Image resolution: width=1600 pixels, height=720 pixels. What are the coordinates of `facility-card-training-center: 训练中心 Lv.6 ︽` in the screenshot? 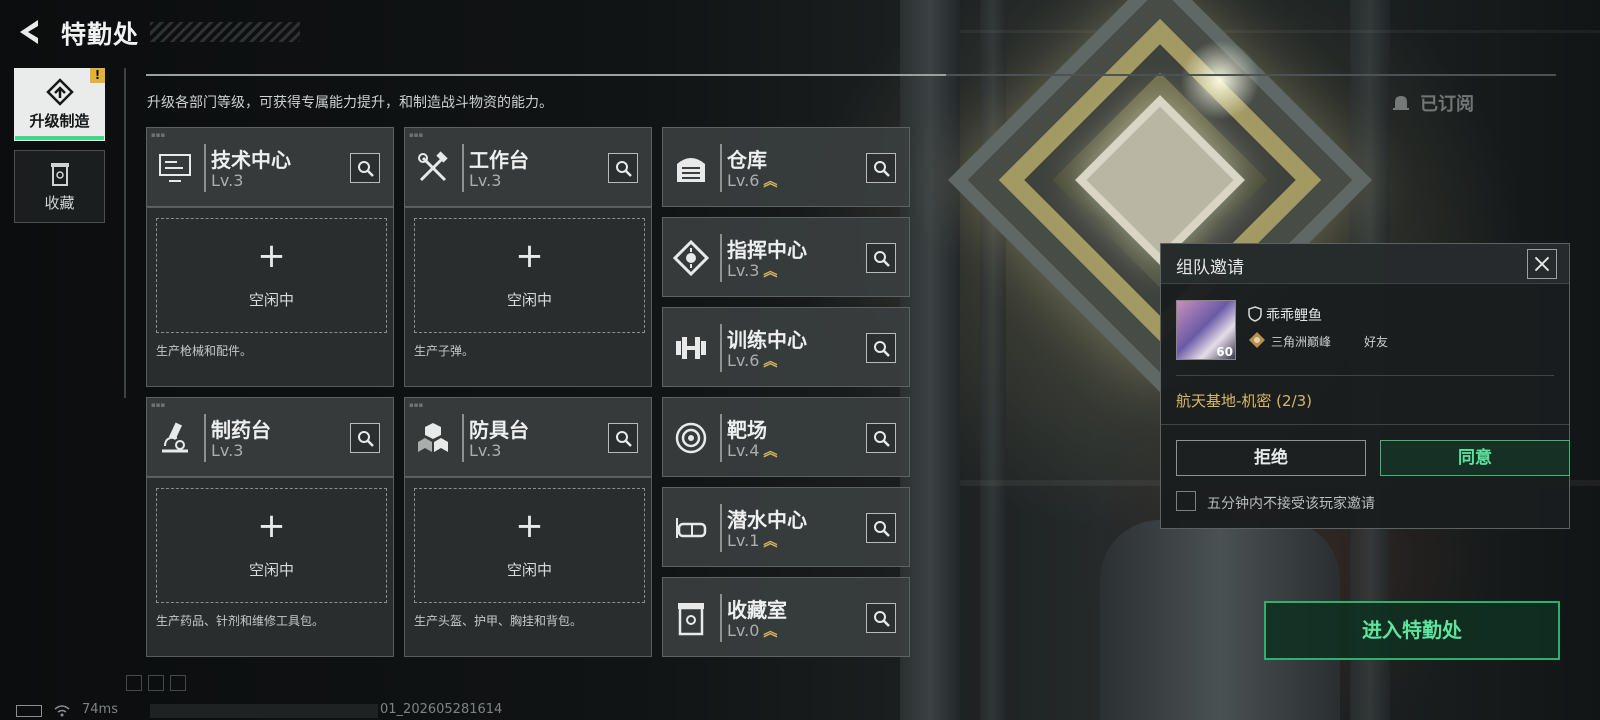 It's located at (786, 347).